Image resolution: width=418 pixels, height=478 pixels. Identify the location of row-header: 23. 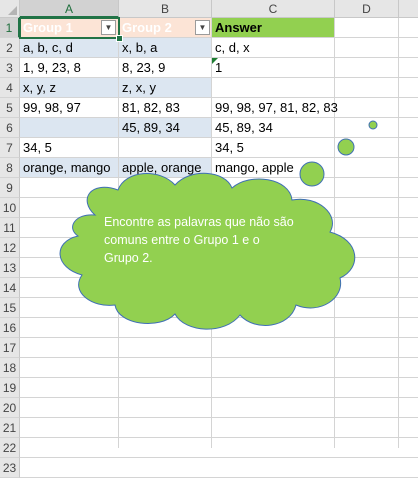
(10, 468).